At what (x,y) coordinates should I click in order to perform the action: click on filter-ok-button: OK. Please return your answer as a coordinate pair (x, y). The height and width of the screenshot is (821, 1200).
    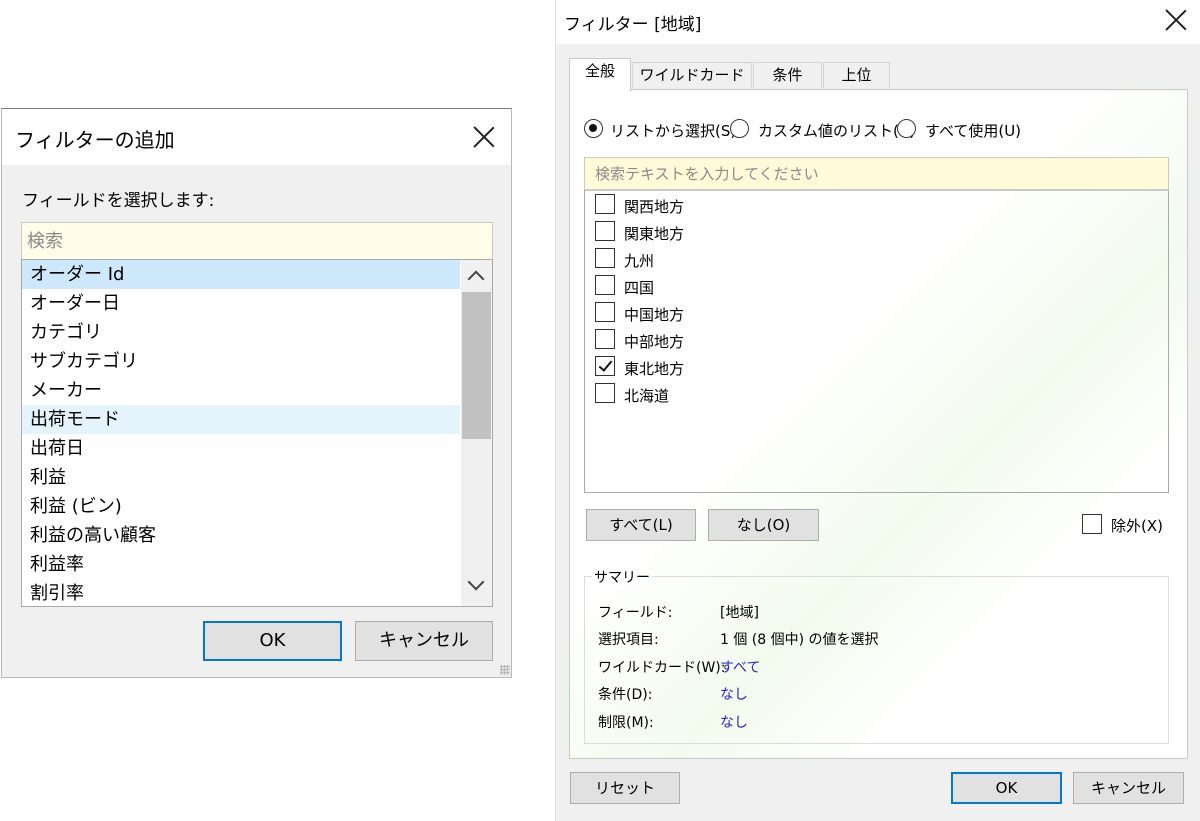
    Looking at the image, I should click on (1006, 788).